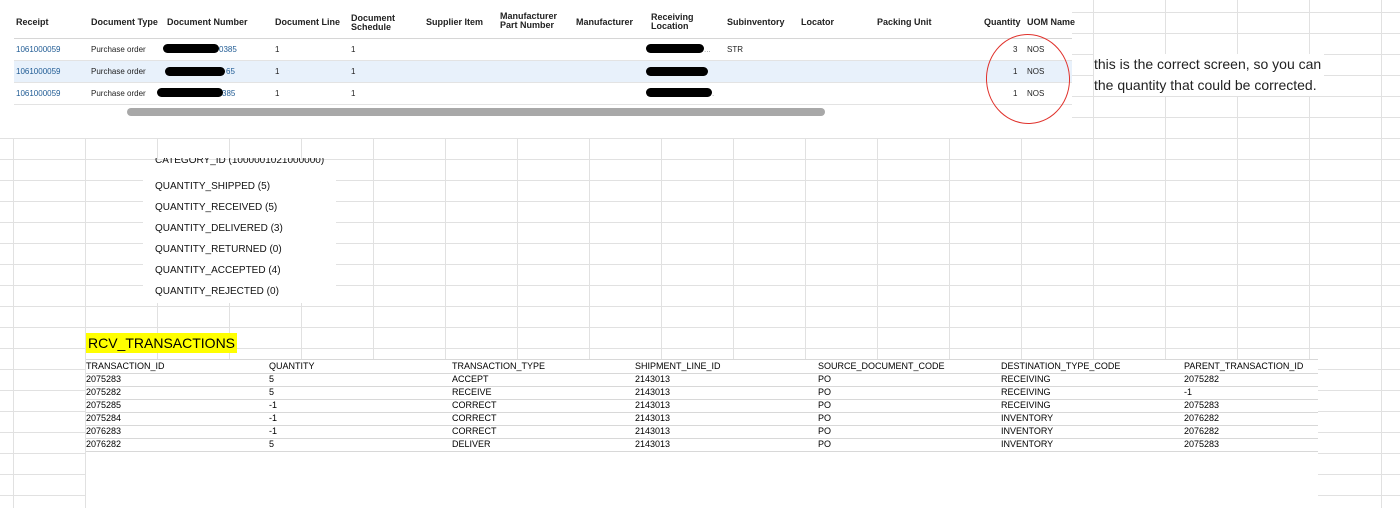 This screenshot has height=508, width=1400. What do you see at coordinates (104, 405) in the screenshot?
I see `transaction-id-cell: 2075285` at bounding box center [104, 405].